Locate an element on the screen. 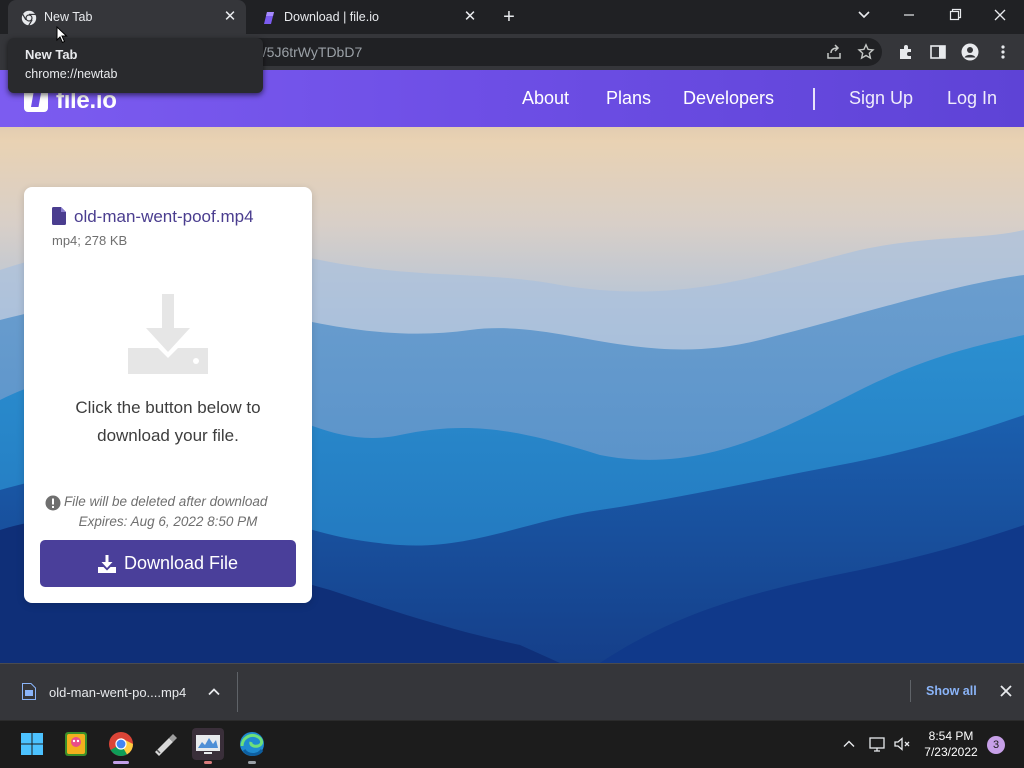 The width and height of the screenshot is (1024, 768). close-icon is located at coordinates (1006, 691).